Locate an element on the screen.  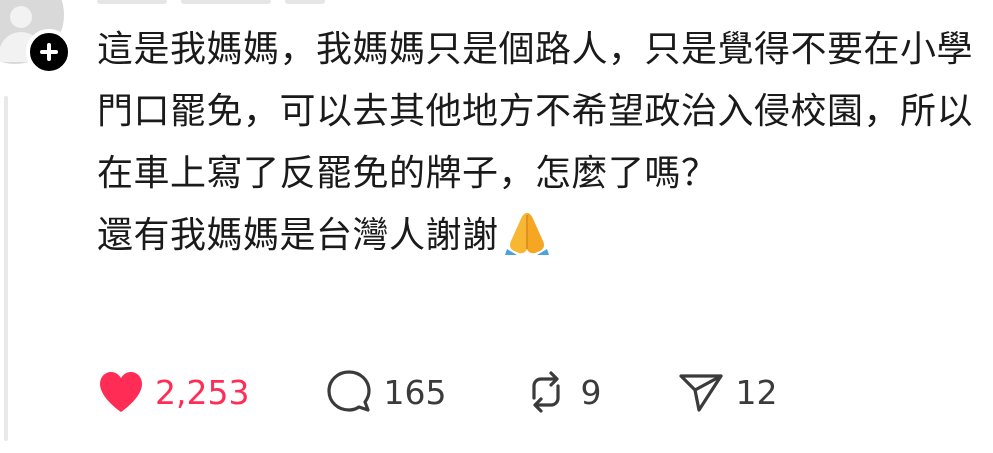
repost-count: 9 is located at coordinates (591, 392).